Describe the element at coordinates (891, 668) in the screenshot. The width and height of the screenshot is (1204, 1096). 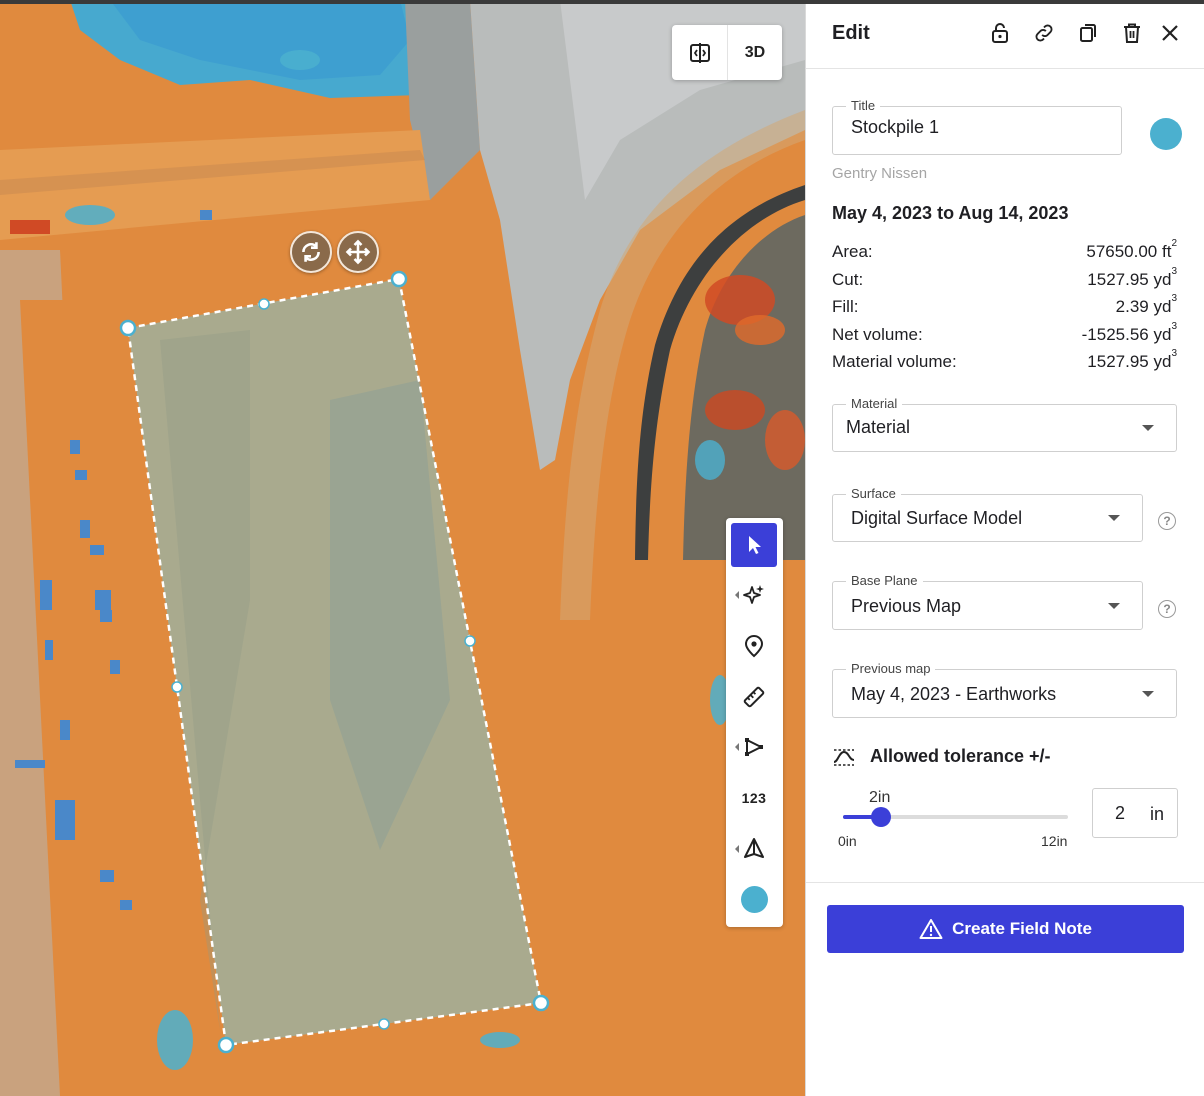
I see `previous-map-select-label: Previous map` at that location.